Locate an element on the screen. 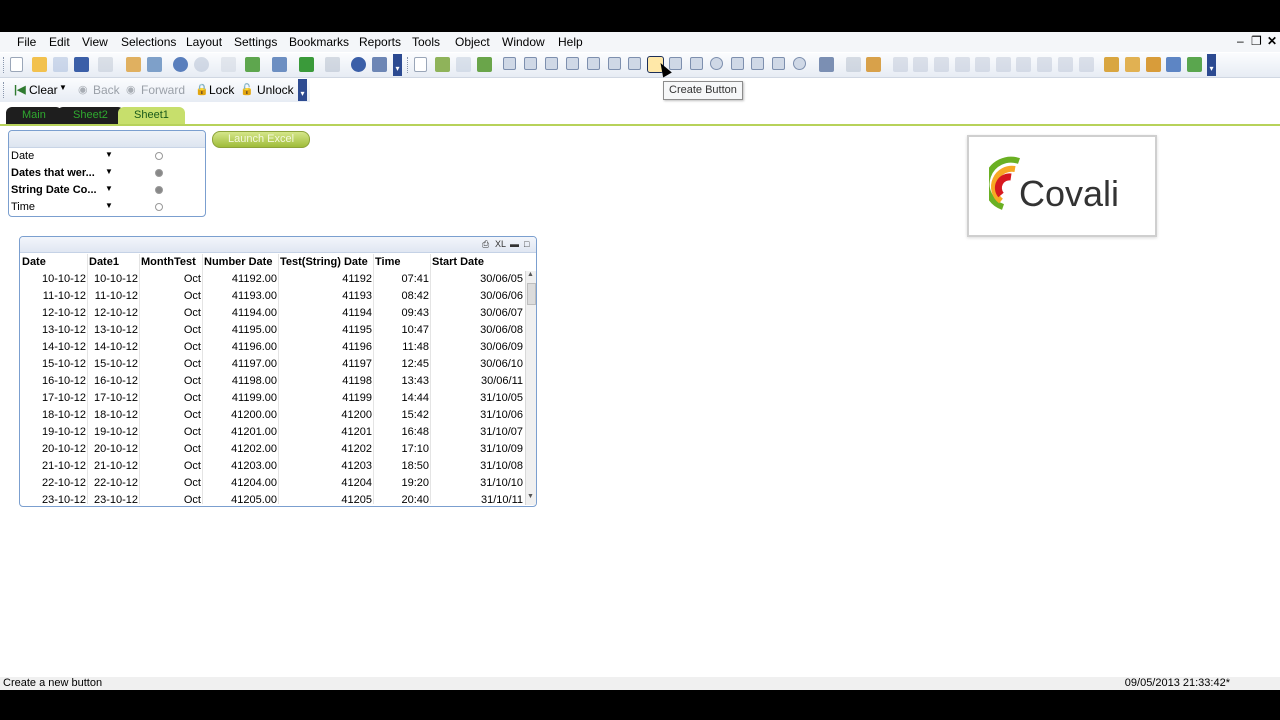  bookmark-object-icon is located at coordinates (737, 63).